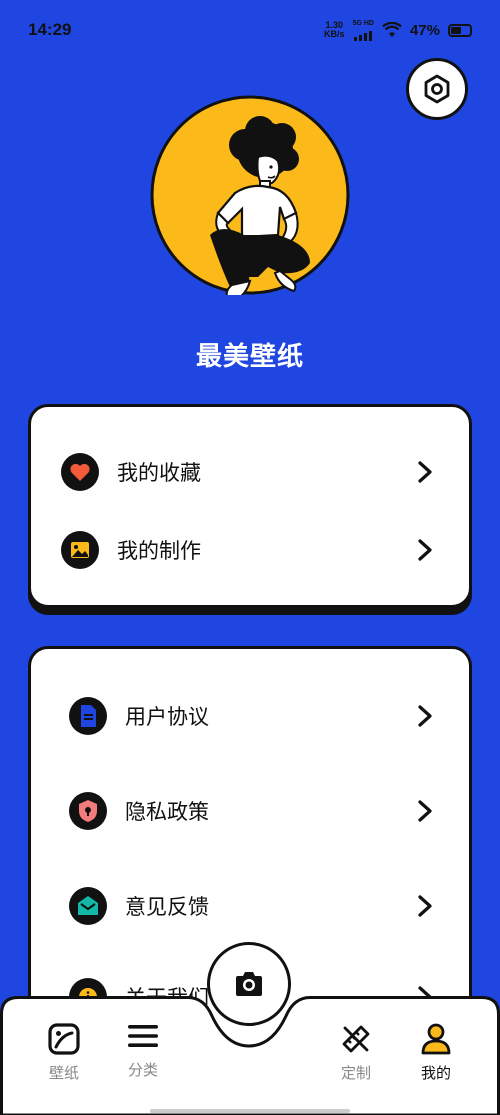 The width and height of the screenshot is (500, 1115). Describe the element at coordinates (249, 357) in the screenshot. I see `app-name: 最美壁纸` at that location.